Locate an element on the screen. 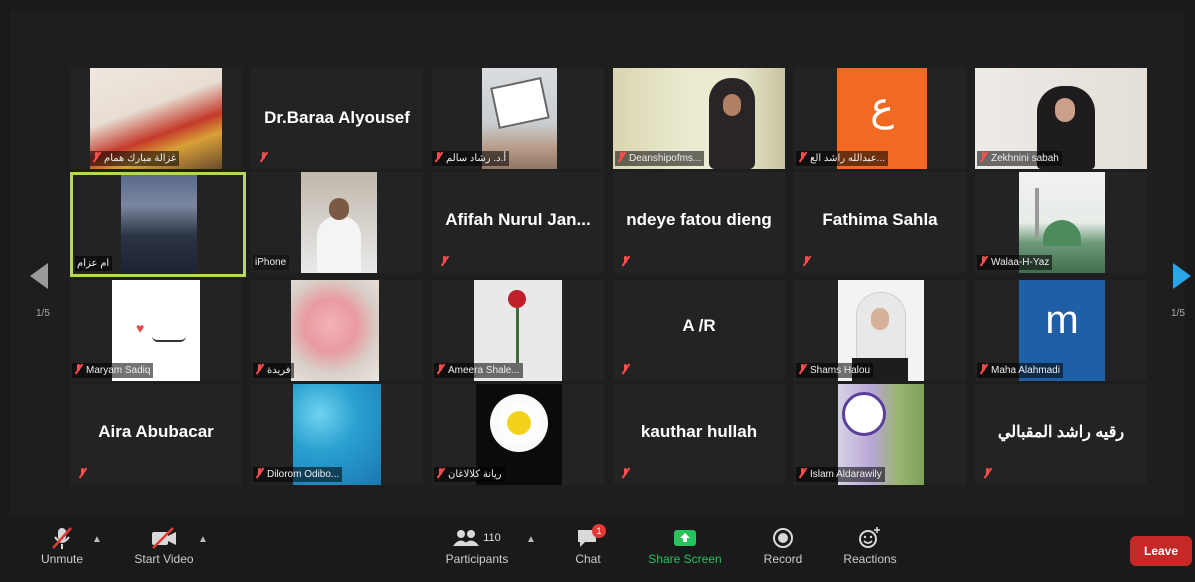 This screenshot has height=582, width=1195. participant-tile: A /R is located at coordinates (699, 330).